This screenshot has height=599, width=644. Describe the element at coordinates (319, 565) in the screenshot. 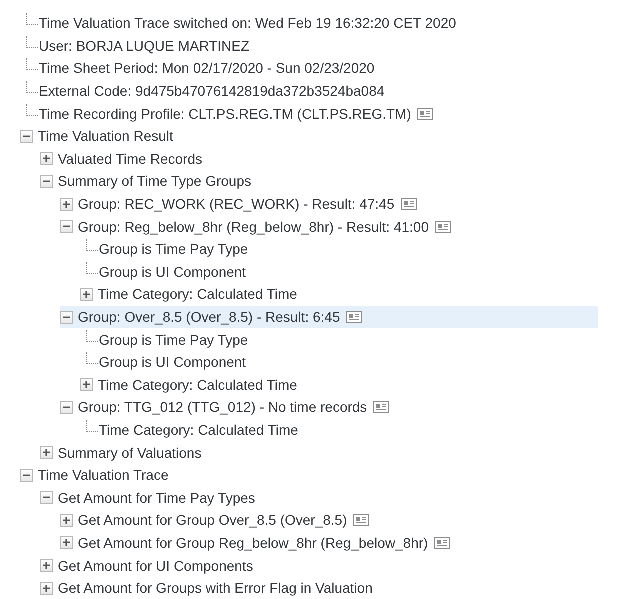

I see `tree-row: Get Amount for UI Components` at that location.